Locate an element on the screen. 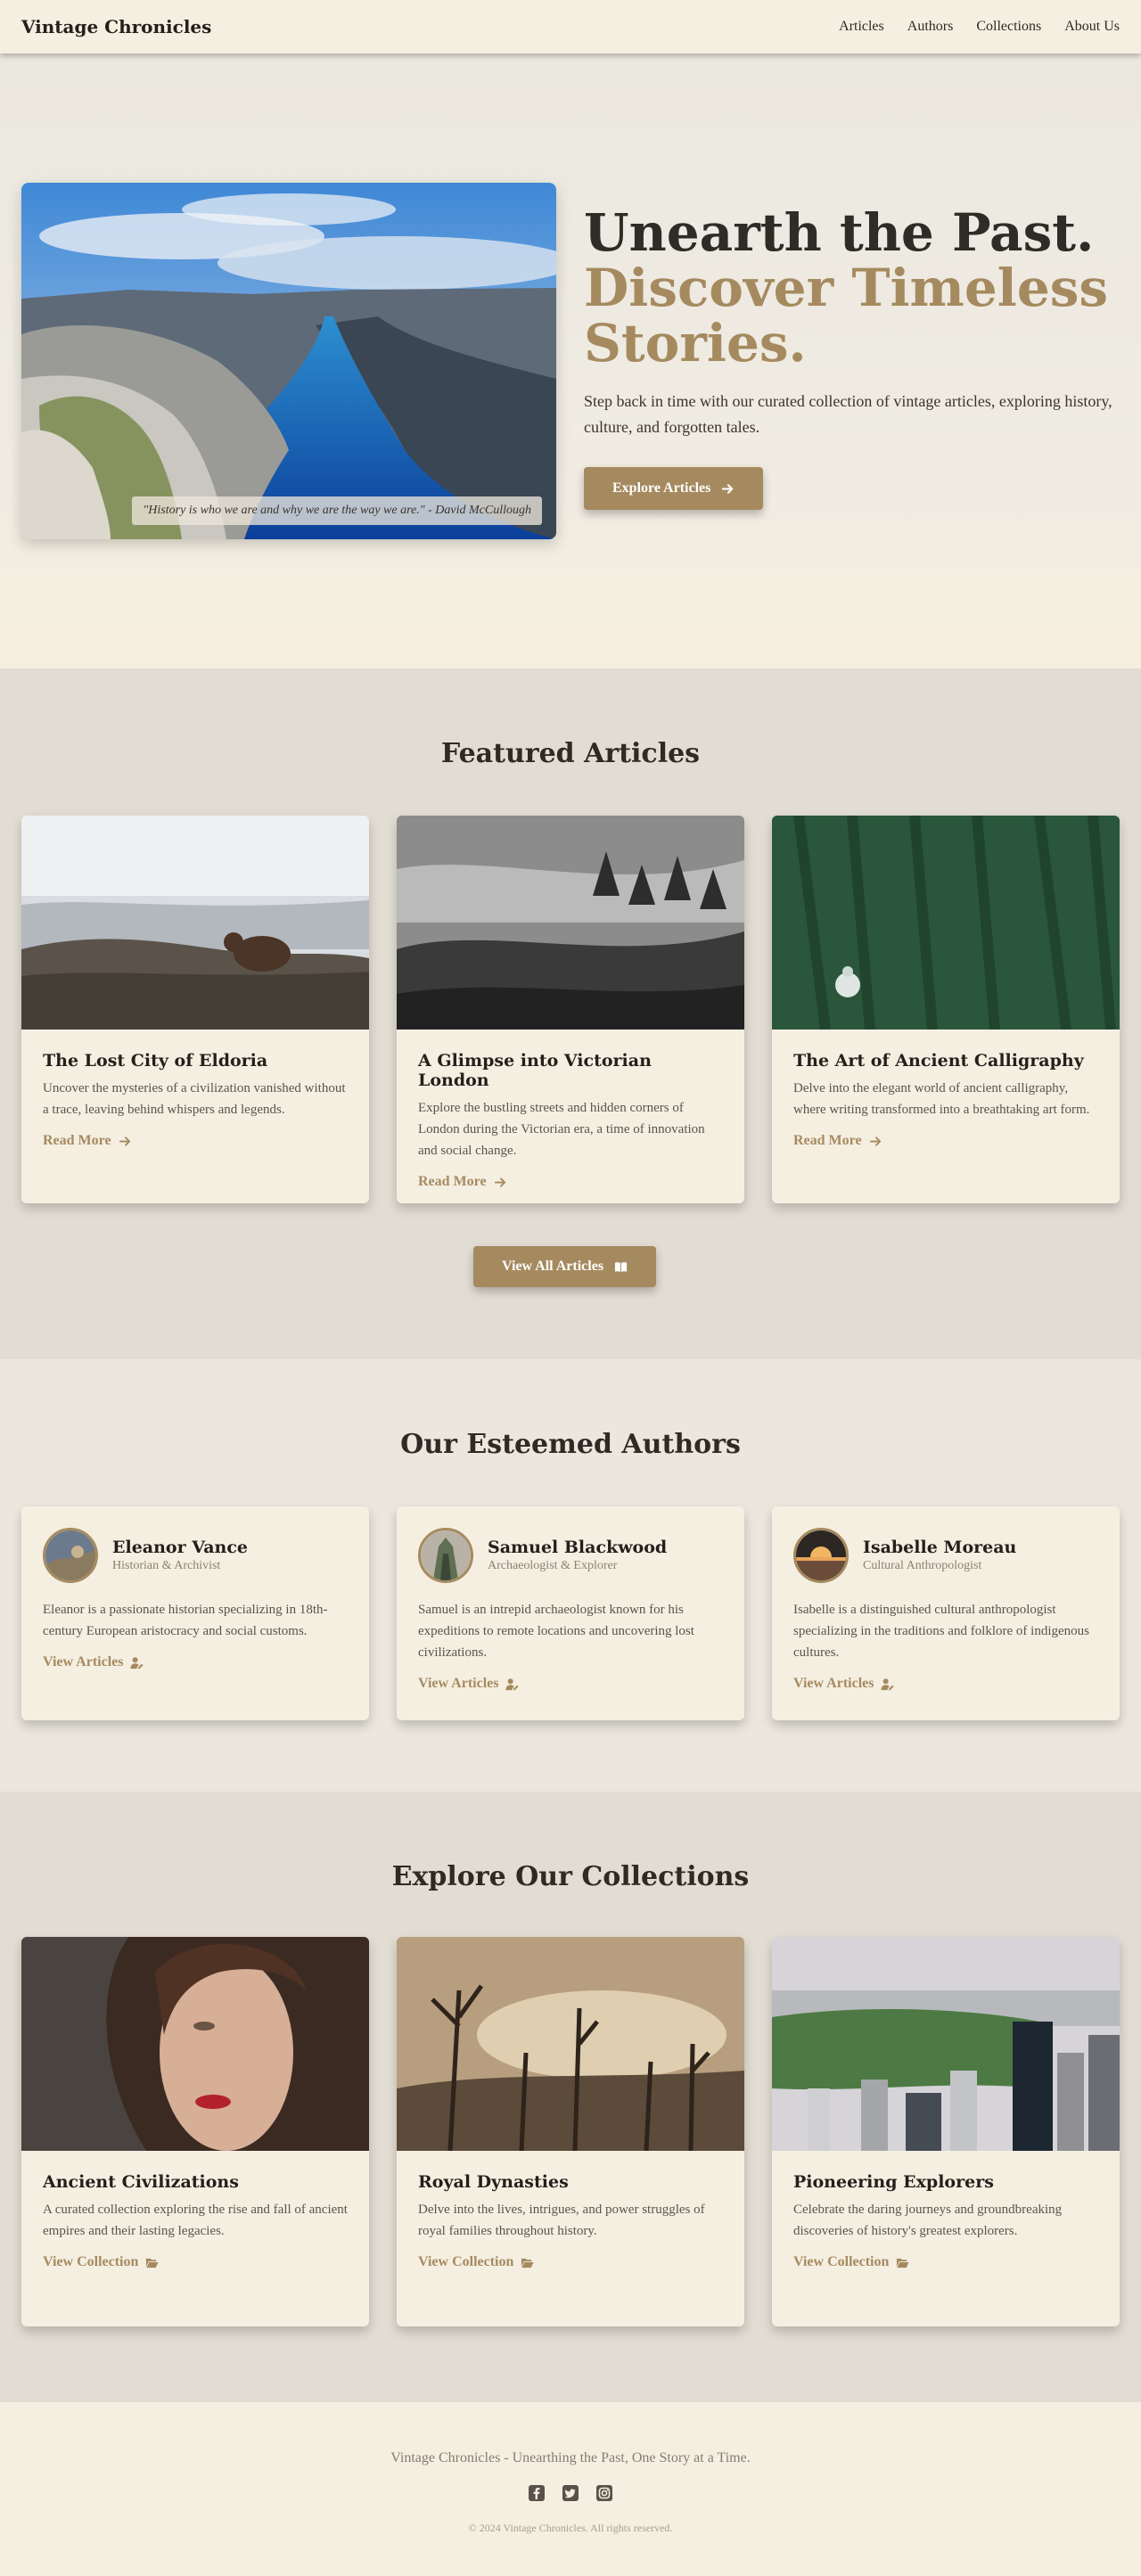 This screenshot has width=1141, height=2576. nav-links: Articles Authors Collections About Us is located at coordinates (979, 27).